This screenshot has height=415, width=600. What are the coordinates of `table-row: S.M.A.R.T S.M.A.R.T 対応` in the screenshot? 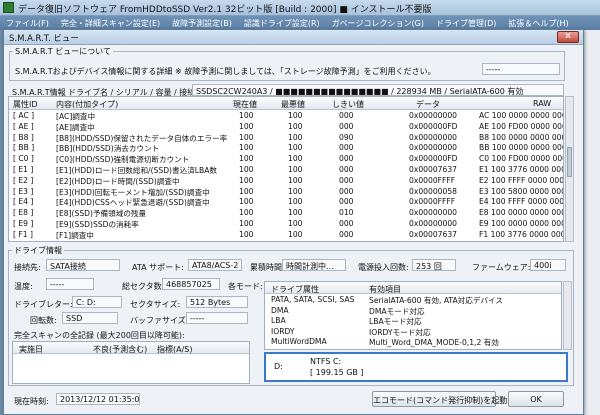 It's located at (413, 348).